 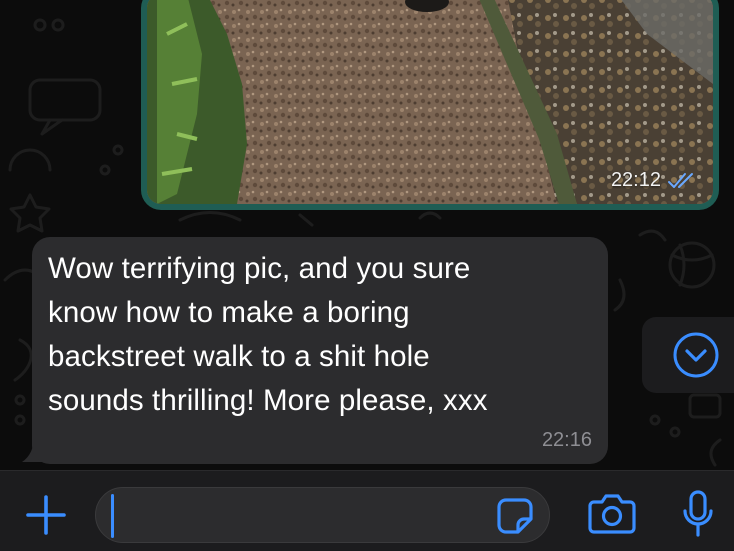 I want to click on image-message-meta: 22:12, so click(x=654, y=180).